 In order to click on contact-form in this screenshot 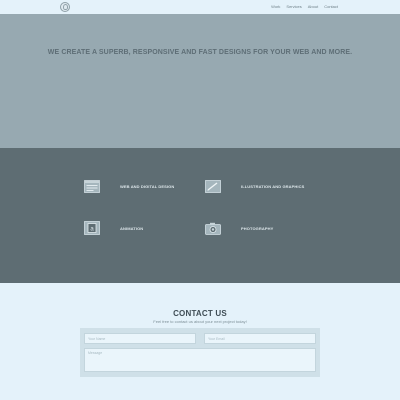, I will do `click(200, 352)`.